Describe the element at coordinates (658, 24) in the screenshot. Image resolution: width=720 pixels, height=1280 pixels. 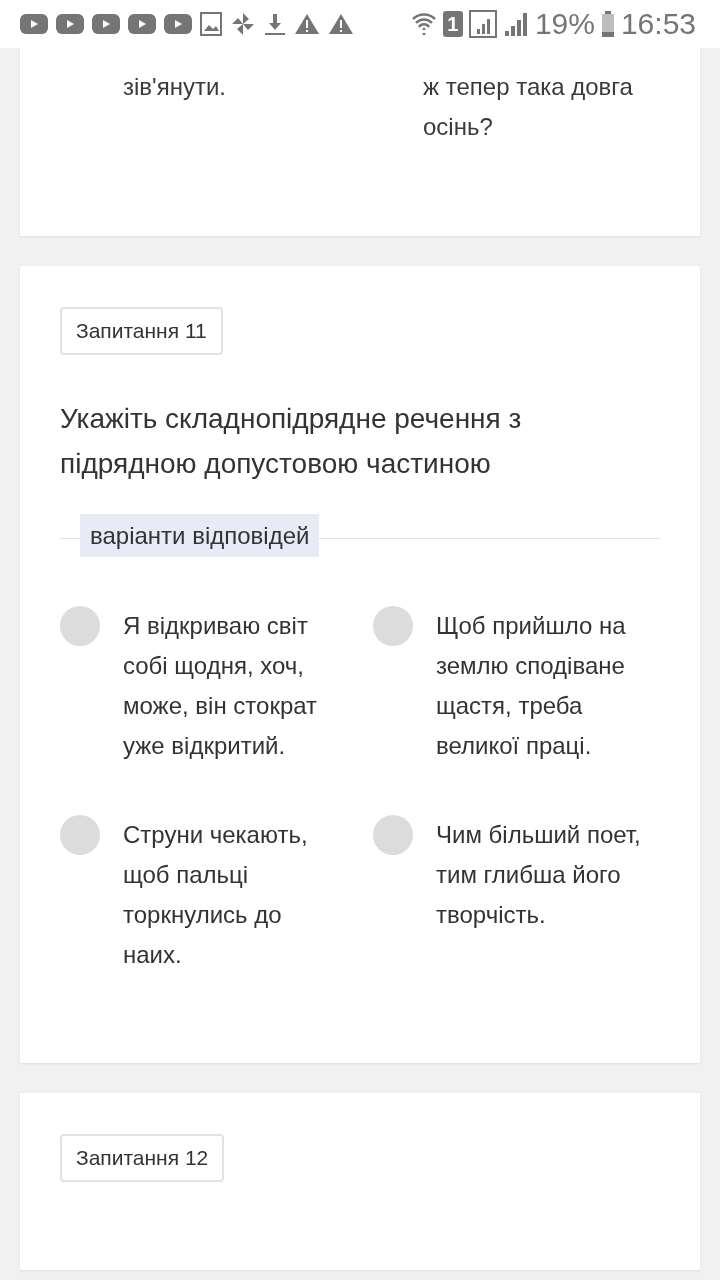
I see `clock: 16:53` at that location.